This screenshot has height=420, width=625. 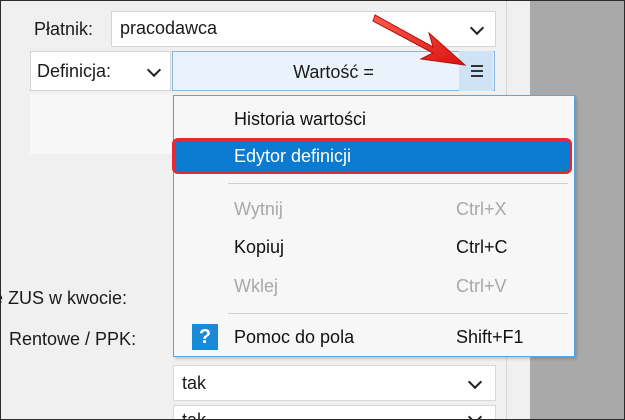 I want to click on menu-item-wytnij: Wytnij Ctrl+X, so click(x=374, y=209).